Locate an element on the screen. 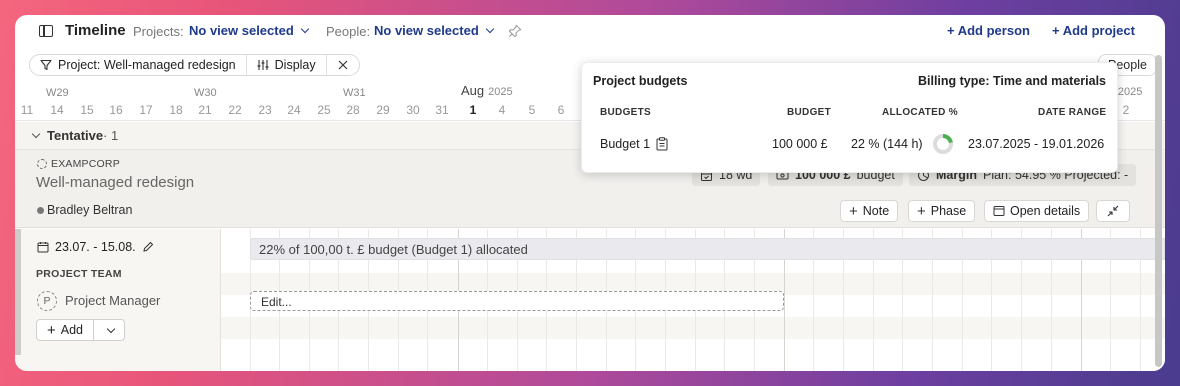 This screenshot has height=386, width=1180. projects-view-value: No view selected is located at coordinates (241, 30).